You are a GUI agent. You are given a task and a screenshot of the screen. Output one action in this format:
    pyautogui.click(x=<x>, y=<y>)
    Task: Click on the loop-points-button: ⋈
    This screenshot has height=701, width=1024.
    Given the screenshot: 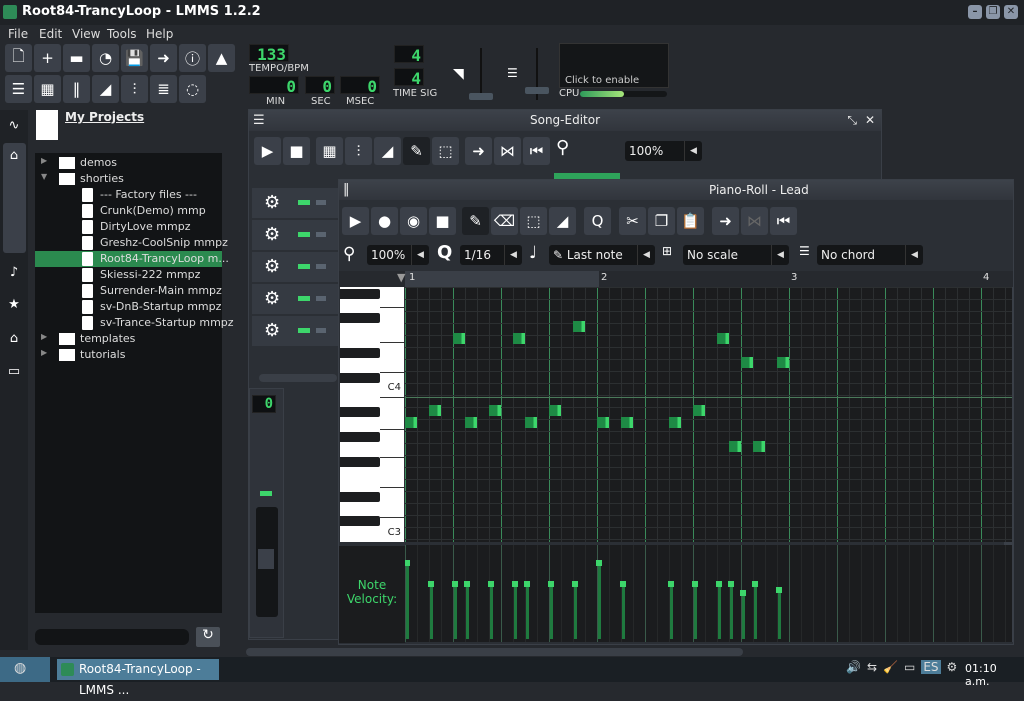 What is the action you would take?
    pyautogui.click(x=754, y=221)
    